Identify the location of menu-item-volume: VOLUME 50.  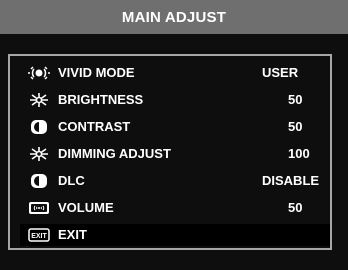
(175, 208).